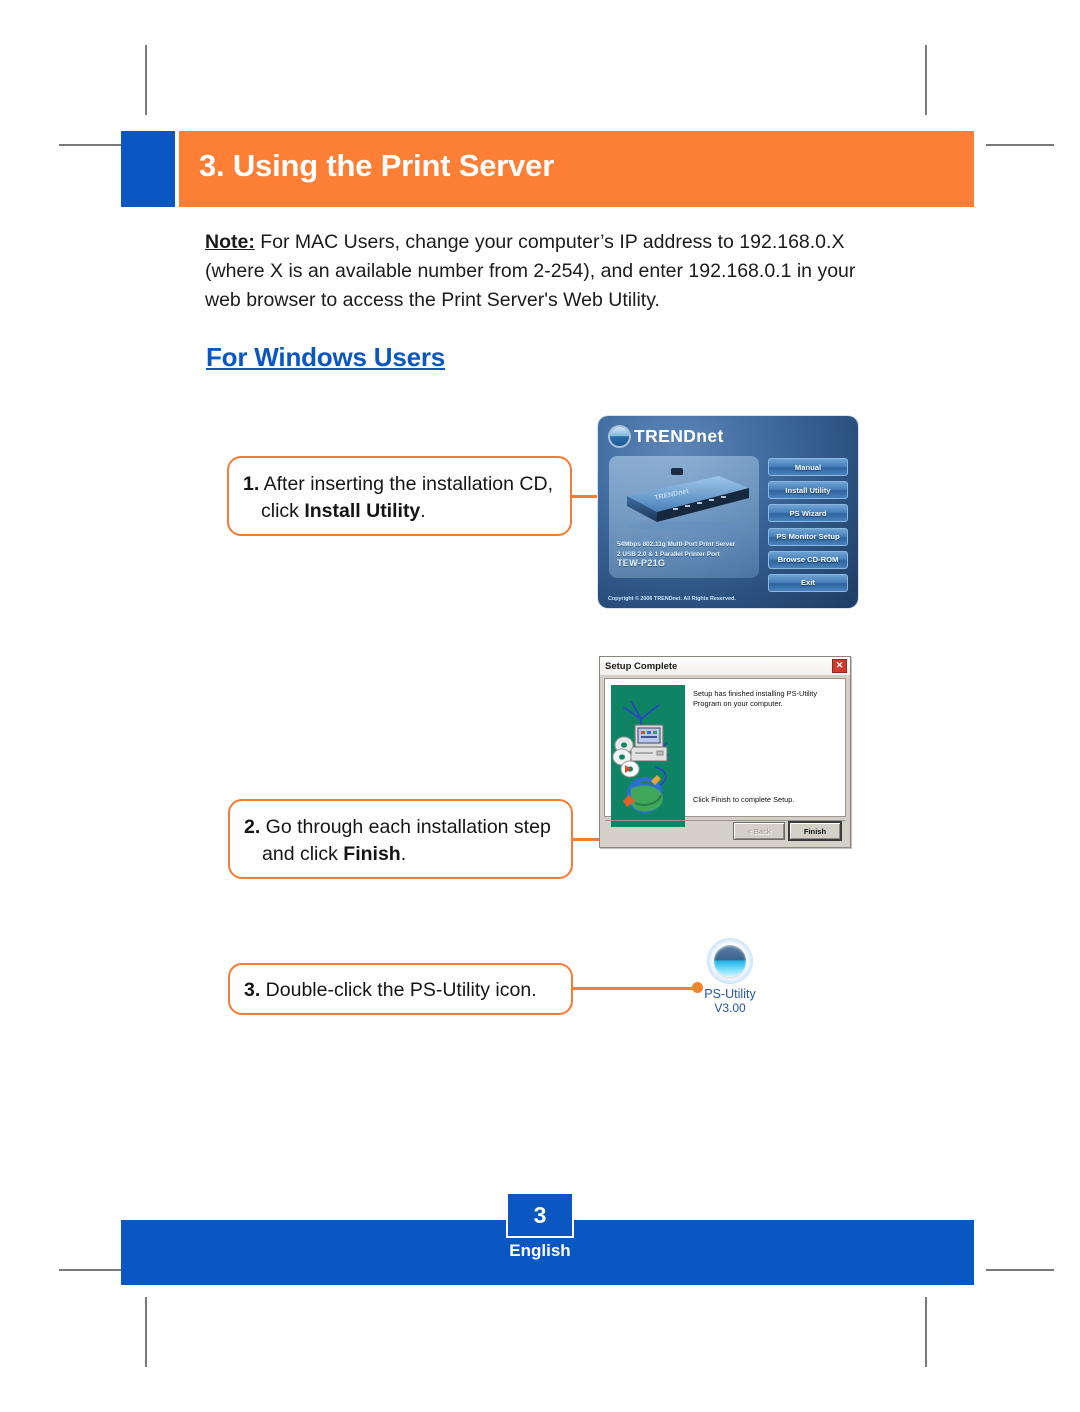  I want to click on dialog-instruction: Click Finish to complete Setup., so click(744, 799).